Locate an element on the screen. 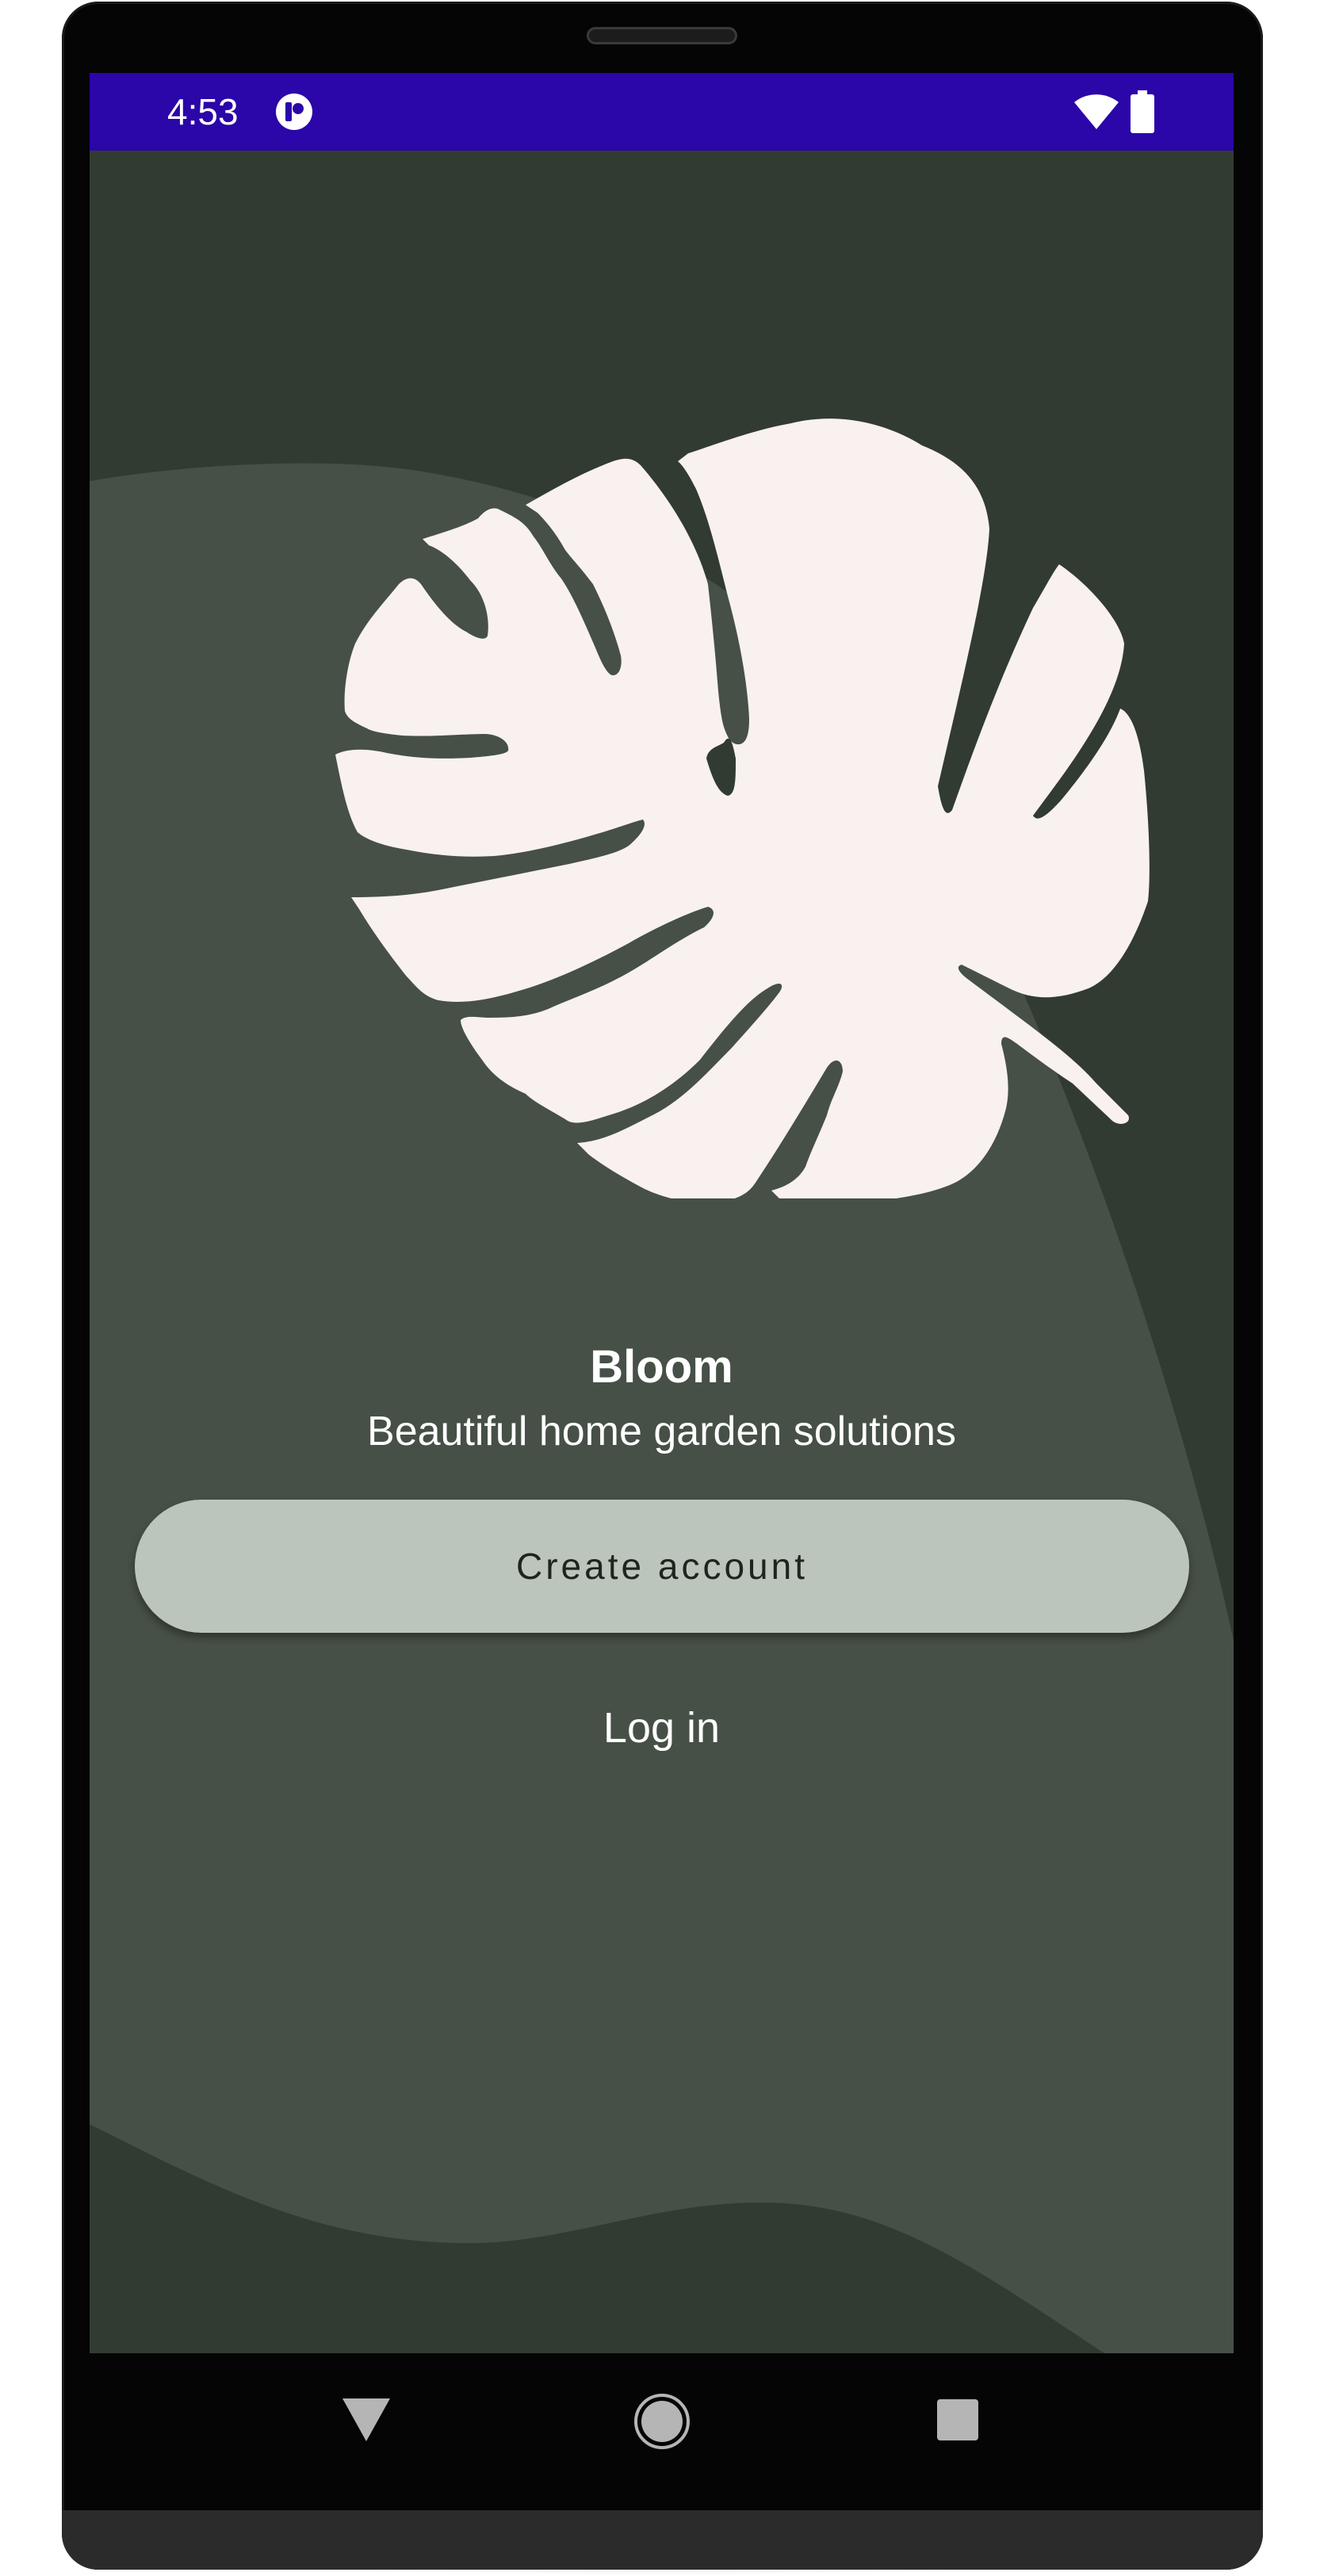  battery-icon is located at coordinates (1143, 111).